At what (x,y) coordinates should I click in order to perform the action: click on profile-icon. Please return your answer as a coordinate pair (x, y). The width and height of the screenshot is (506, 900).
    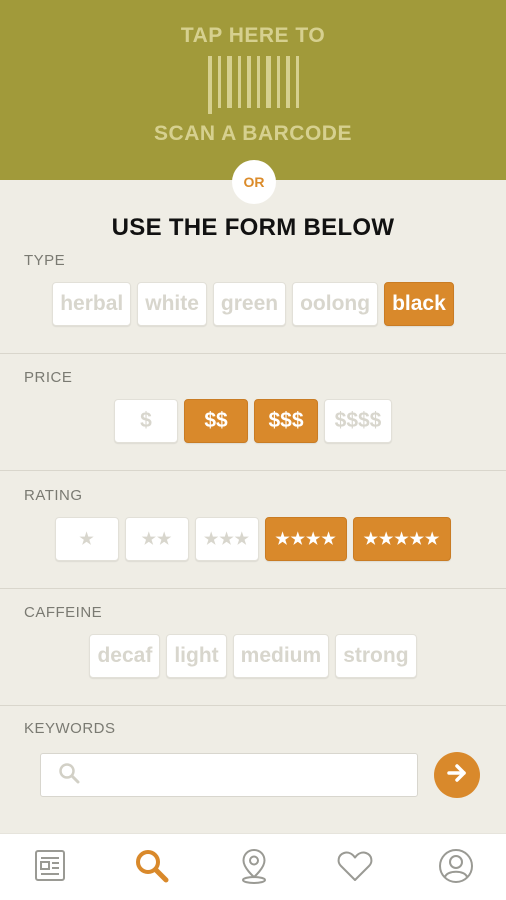
    Looking at the image, I should click on (456, 868).